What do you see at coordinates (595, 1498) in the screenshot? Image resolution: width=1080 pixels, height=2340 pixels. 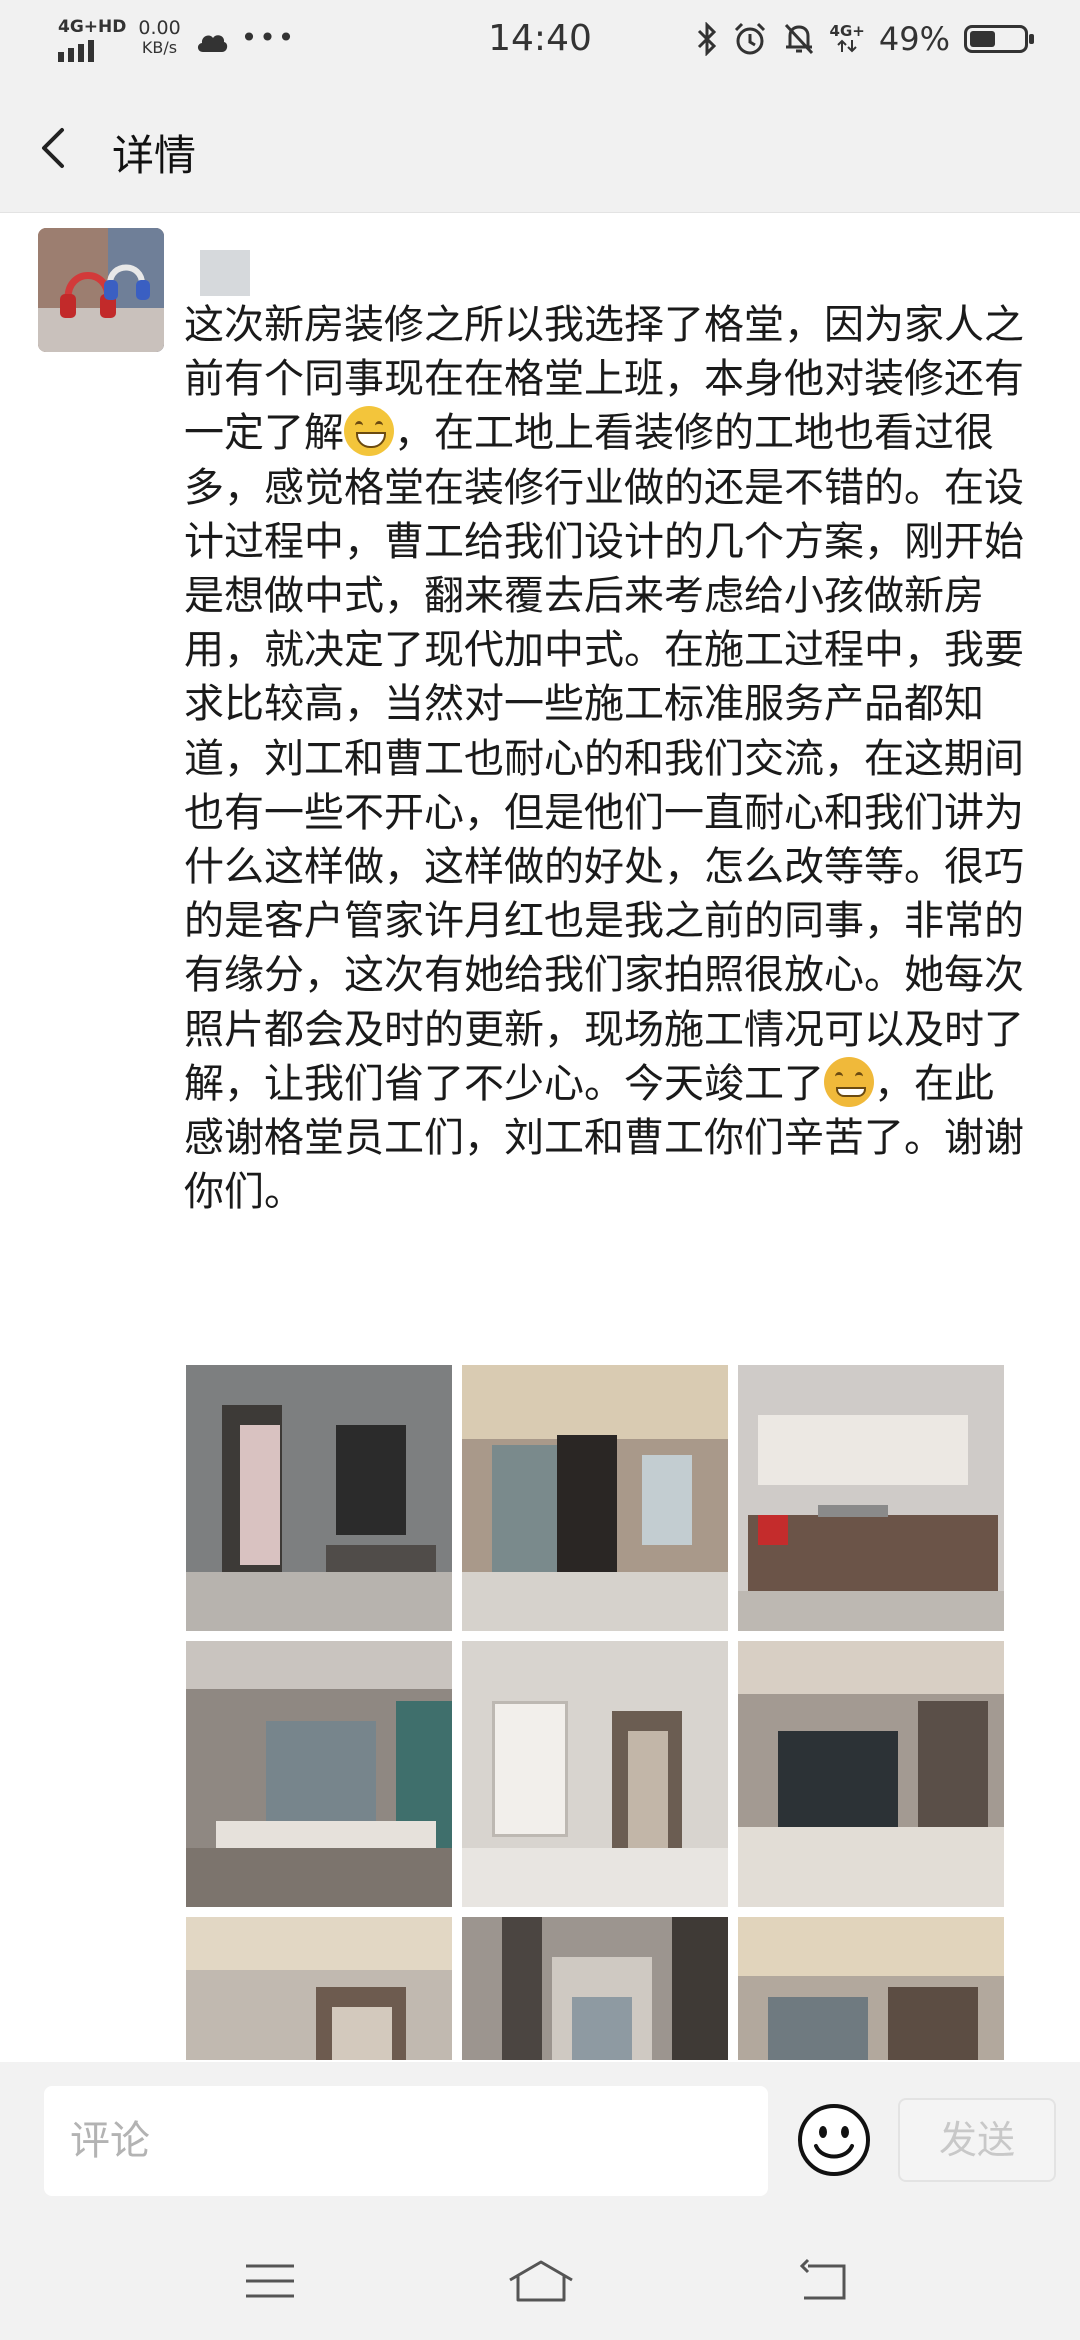 I see `living-room-photo` at bounding box center [595, 1498].